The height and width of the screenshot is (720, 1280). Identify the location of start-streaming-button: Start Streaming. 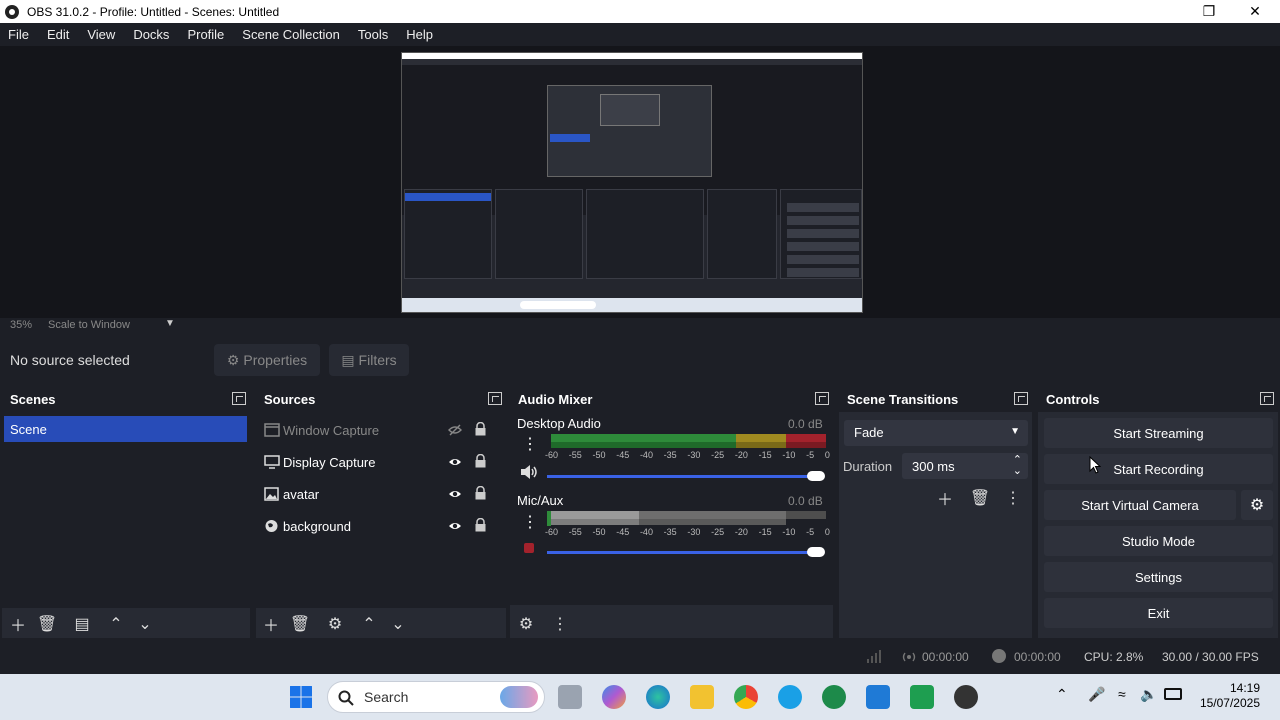
(1158, 433).